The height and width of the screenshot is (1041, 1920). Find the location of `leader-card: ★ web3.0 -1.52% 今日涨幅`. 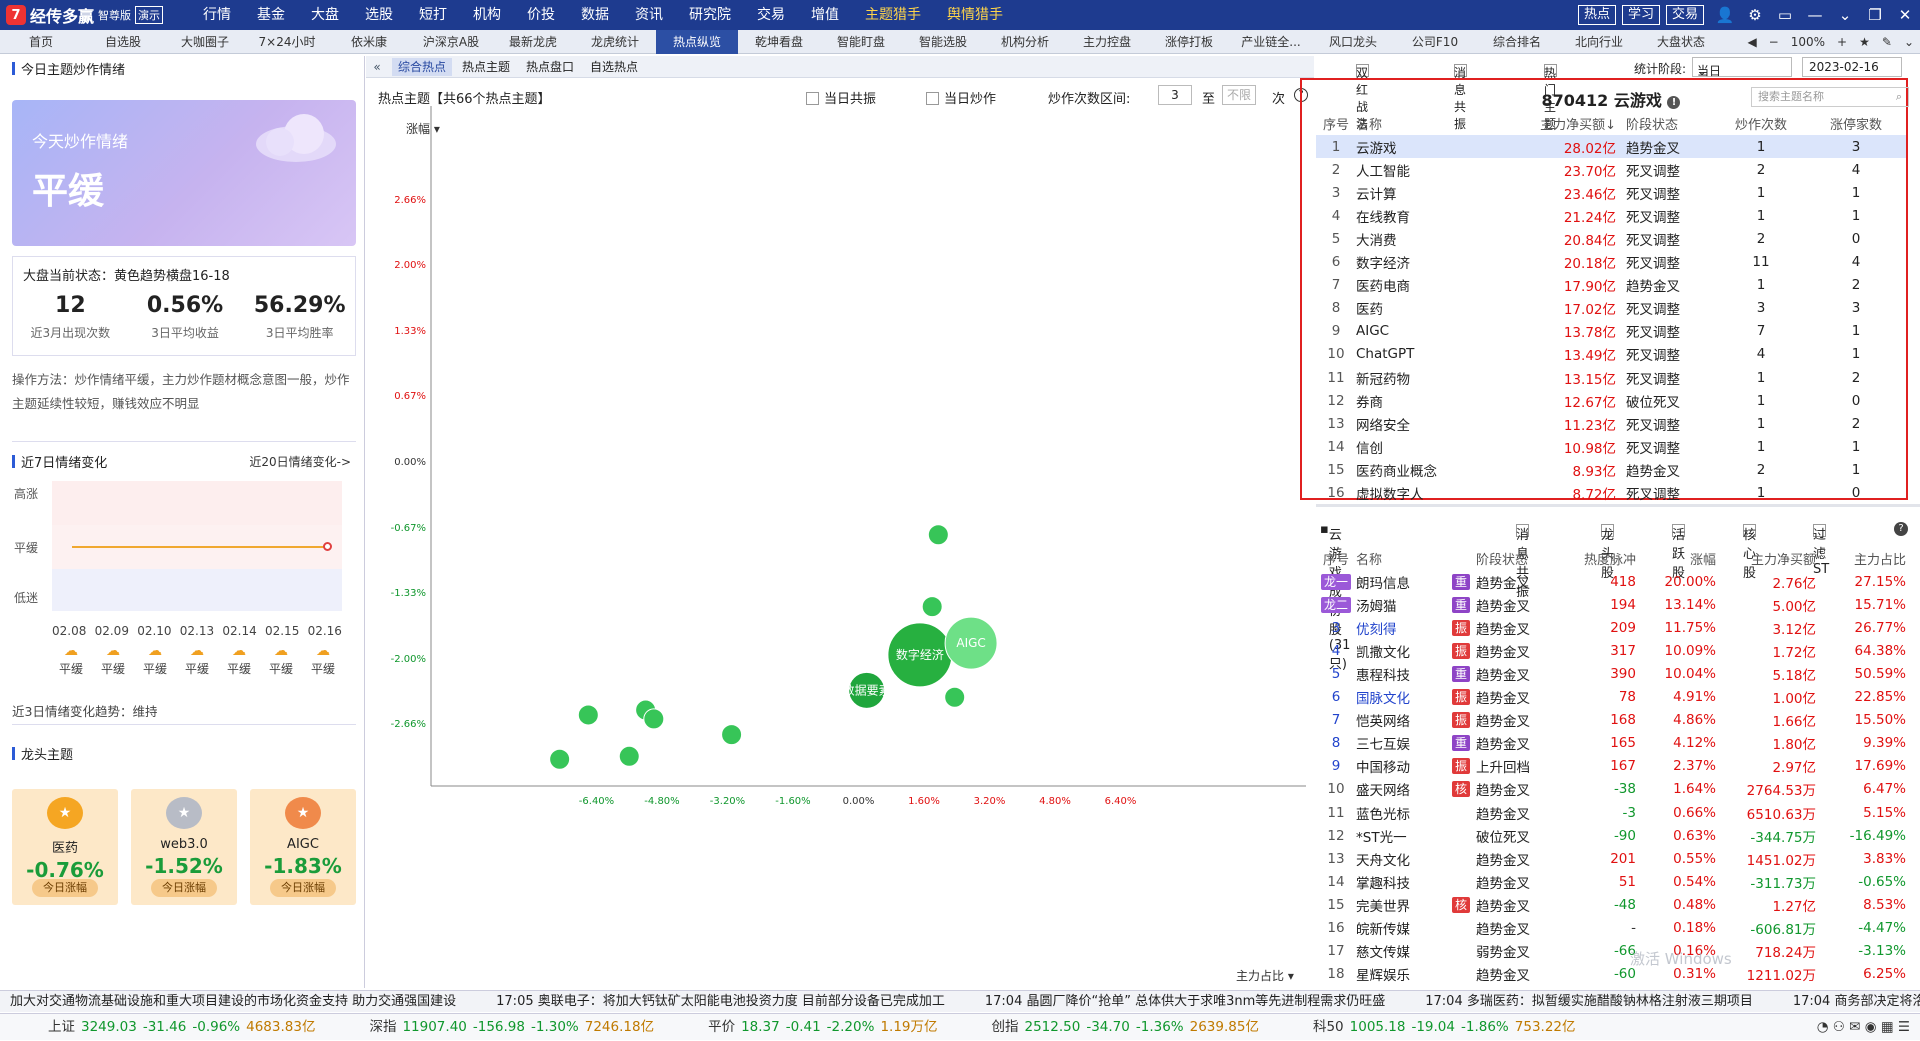

leader-card: ★ web3.0 -1.52% 今日涨幅 is located at coordinates (184, 847).